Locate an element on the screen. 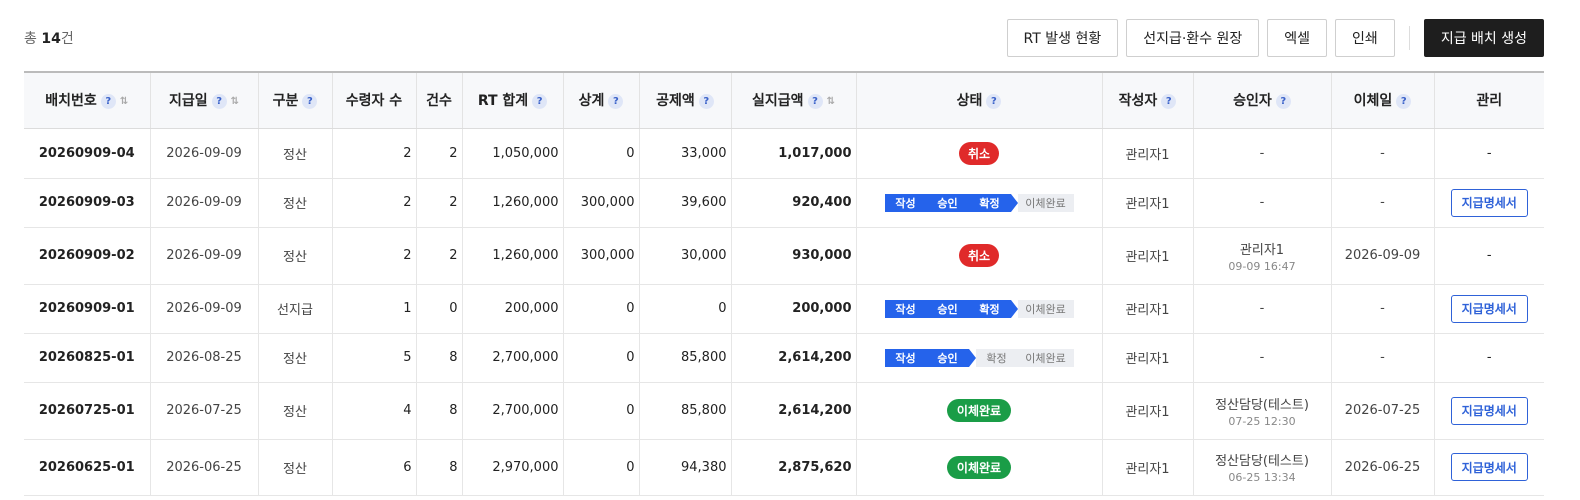  cell-transfer-date: 2026-06-25 is located at coordinates (1383, 467).